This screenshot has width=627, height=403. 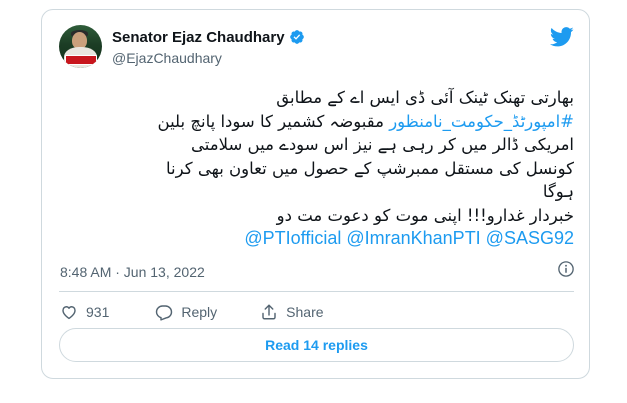 What do you see at coordinates (132, 272) in the screenshot?
I see `tweet-timestamp: 8:48 AM · Jun 13, 2022` at bounding box center [132, 272].